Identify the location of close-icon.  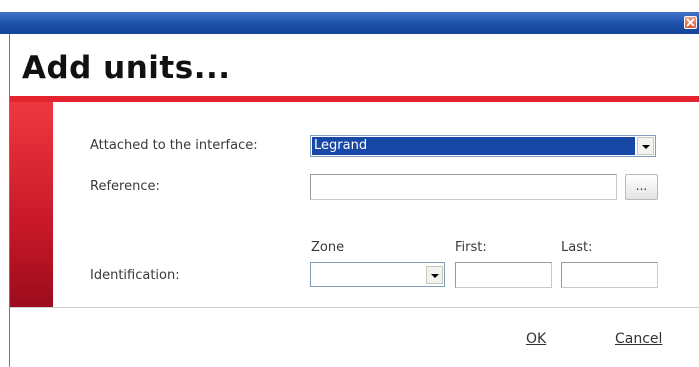
(690, 22).